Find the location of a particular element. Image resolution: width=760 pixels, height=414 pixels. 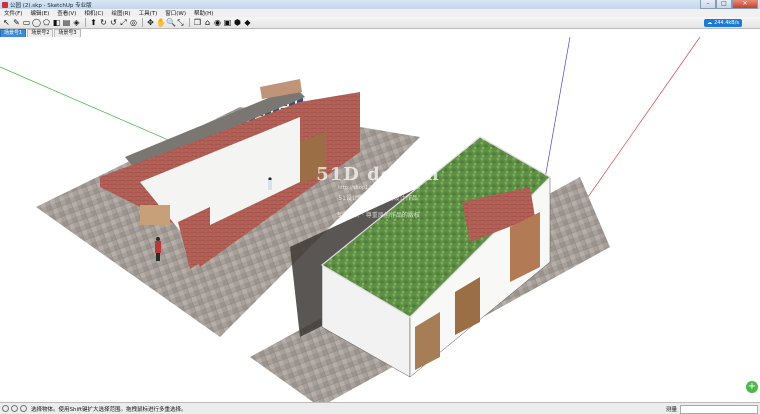

model-info-icon: ◆ is located at coordinates (247, 22).